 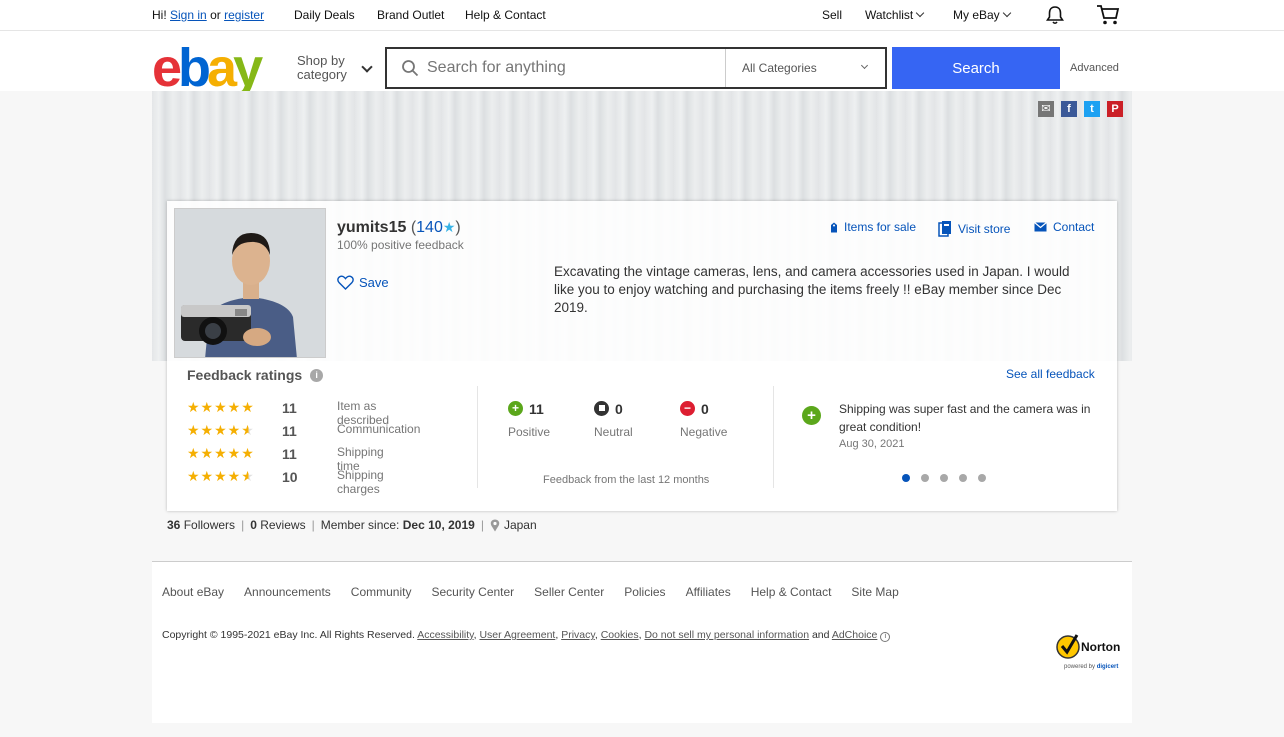 What do you see at coordinates (613, 419) in the screenshot?
I see `neutral-feedback-count: 0 Neutral` at bounding box center [613, 419].